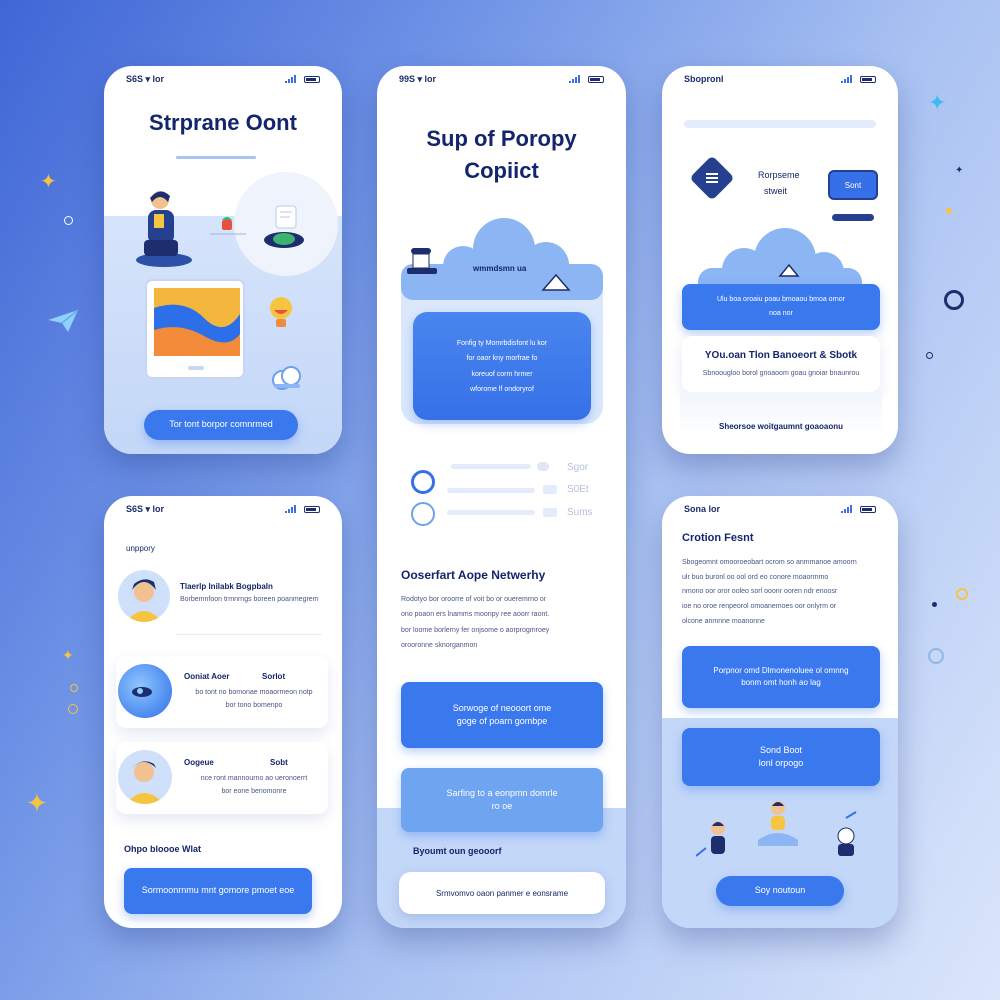 This screenshot has height=1000, width=1000. I want to click on option-button-2: Sond Boot lonl orpogo, so click(781, 757).